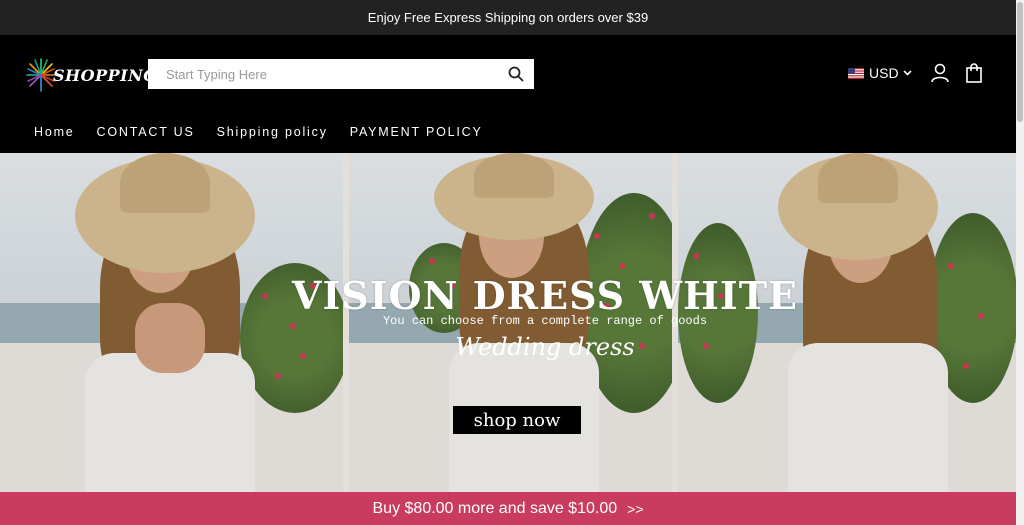 This screenshot has width=1024, height=525. Describe the element at coordinates (635, 508) in the screenshot. I see `promo-arrows: >>` at that location.